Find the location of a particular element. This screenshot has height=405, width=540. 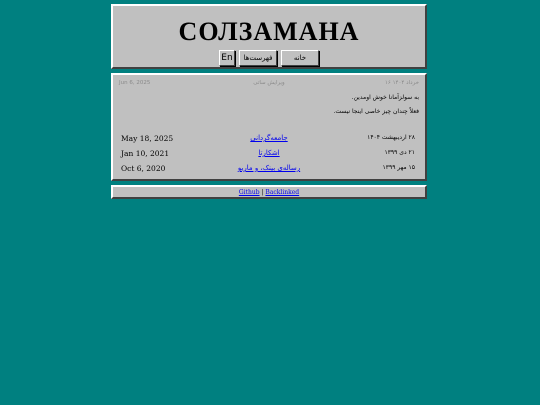

meta-date-fa: ۱۶ خرداد ۱۴۰۴ is located at coordinates (401, 83).